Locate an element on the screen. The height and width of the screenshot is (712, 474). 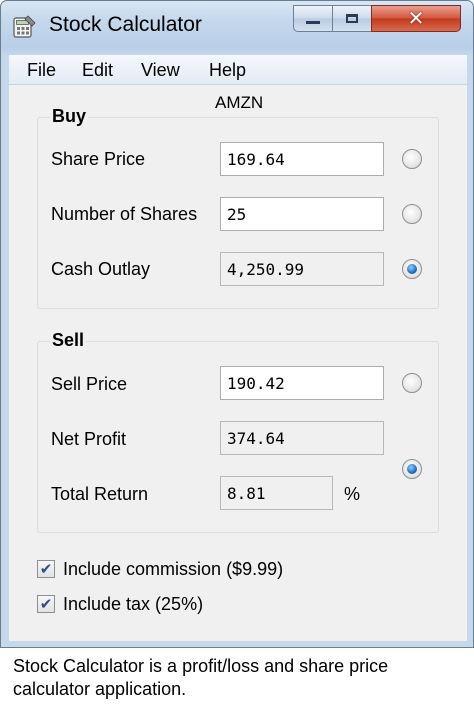
cash-outlay-field: 4,250.99 is located at coordinates (302, 269).